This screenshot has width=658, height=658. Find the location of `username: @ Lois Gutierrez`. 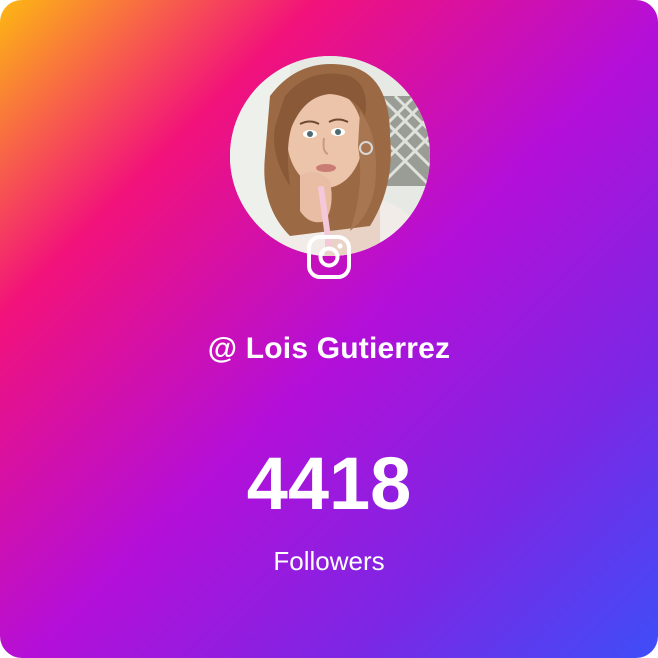

username: @ Lois Gutierrez is located at coordinates (329, 349).